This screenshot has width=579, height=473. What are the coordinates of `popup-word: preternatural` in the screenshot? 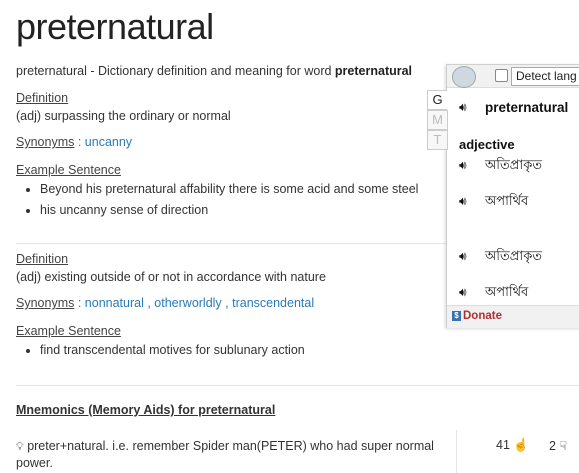 It's located at (527, 107).